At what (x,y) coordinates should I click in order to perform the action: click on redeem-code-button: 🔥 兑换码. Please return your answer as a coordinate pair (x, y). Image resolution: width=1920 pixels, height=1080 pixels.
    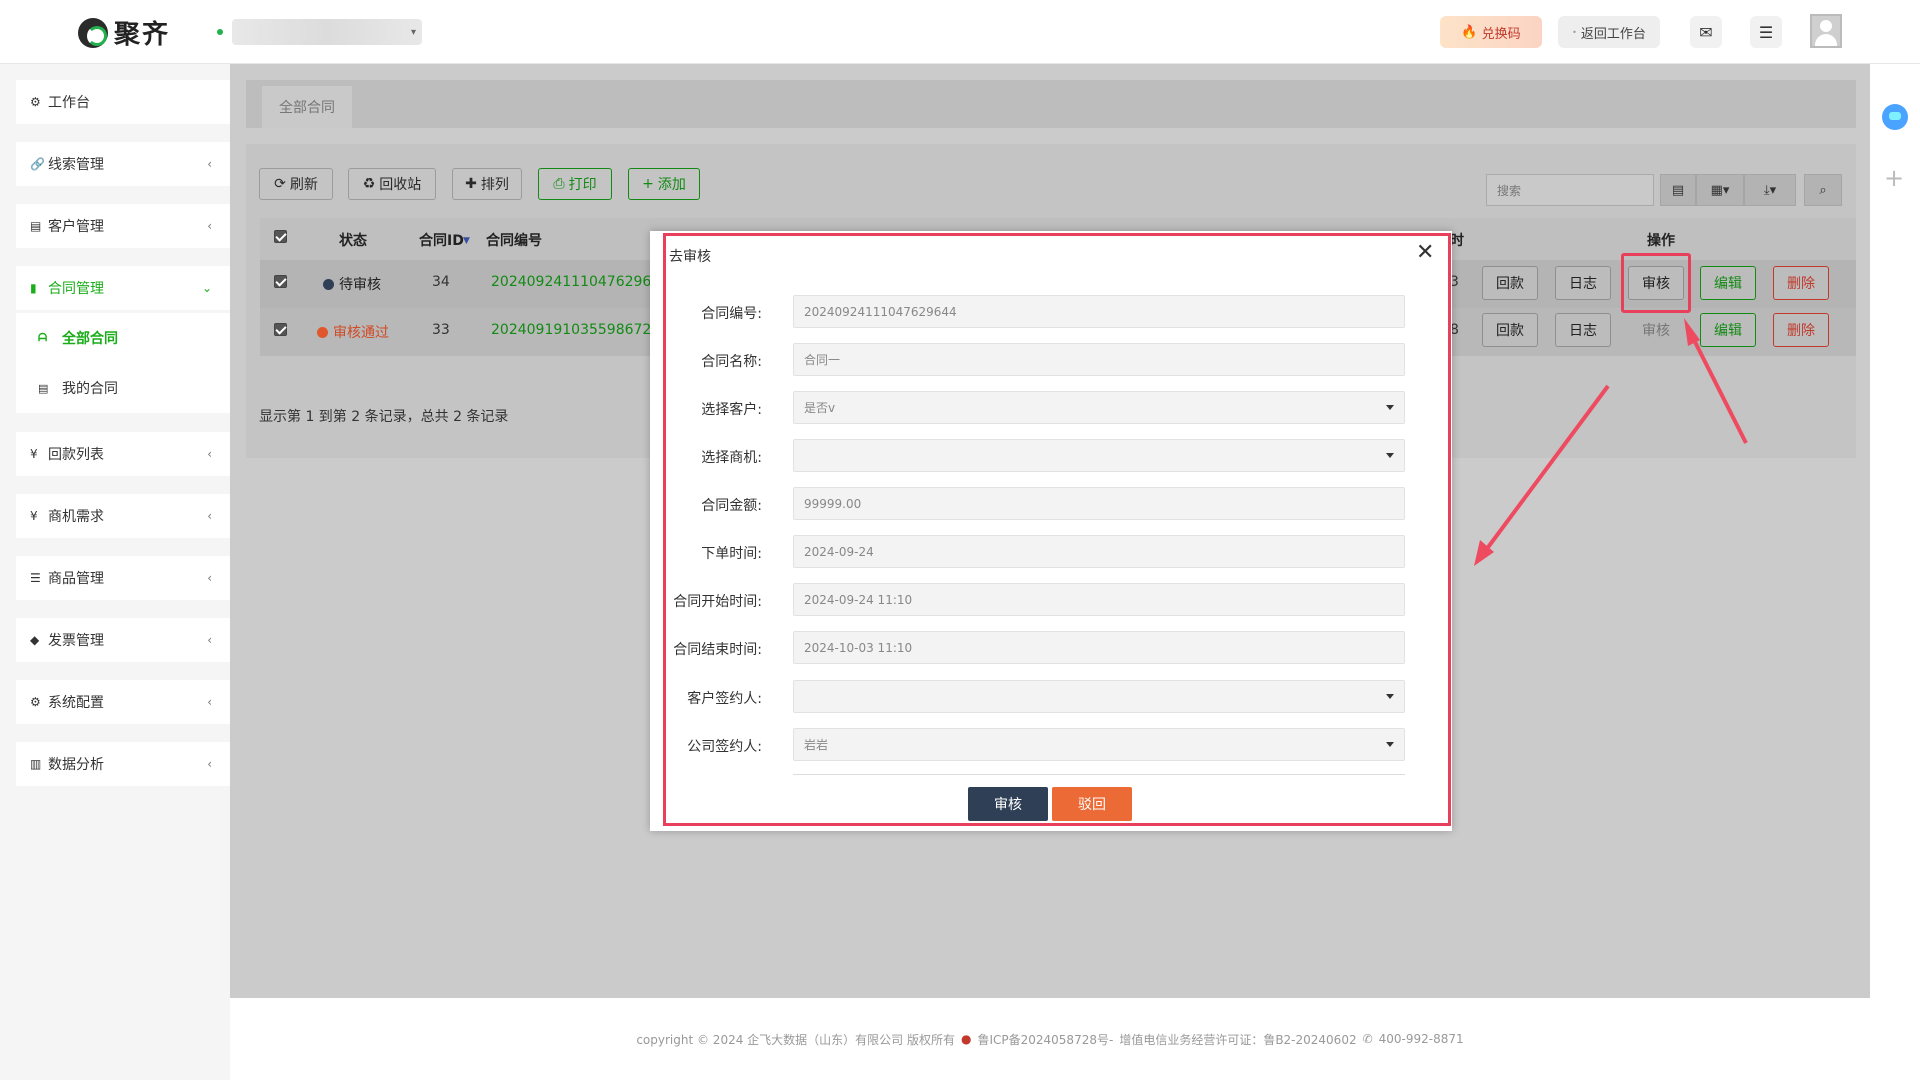
    Looking at the image, I should click on (1491, 32).